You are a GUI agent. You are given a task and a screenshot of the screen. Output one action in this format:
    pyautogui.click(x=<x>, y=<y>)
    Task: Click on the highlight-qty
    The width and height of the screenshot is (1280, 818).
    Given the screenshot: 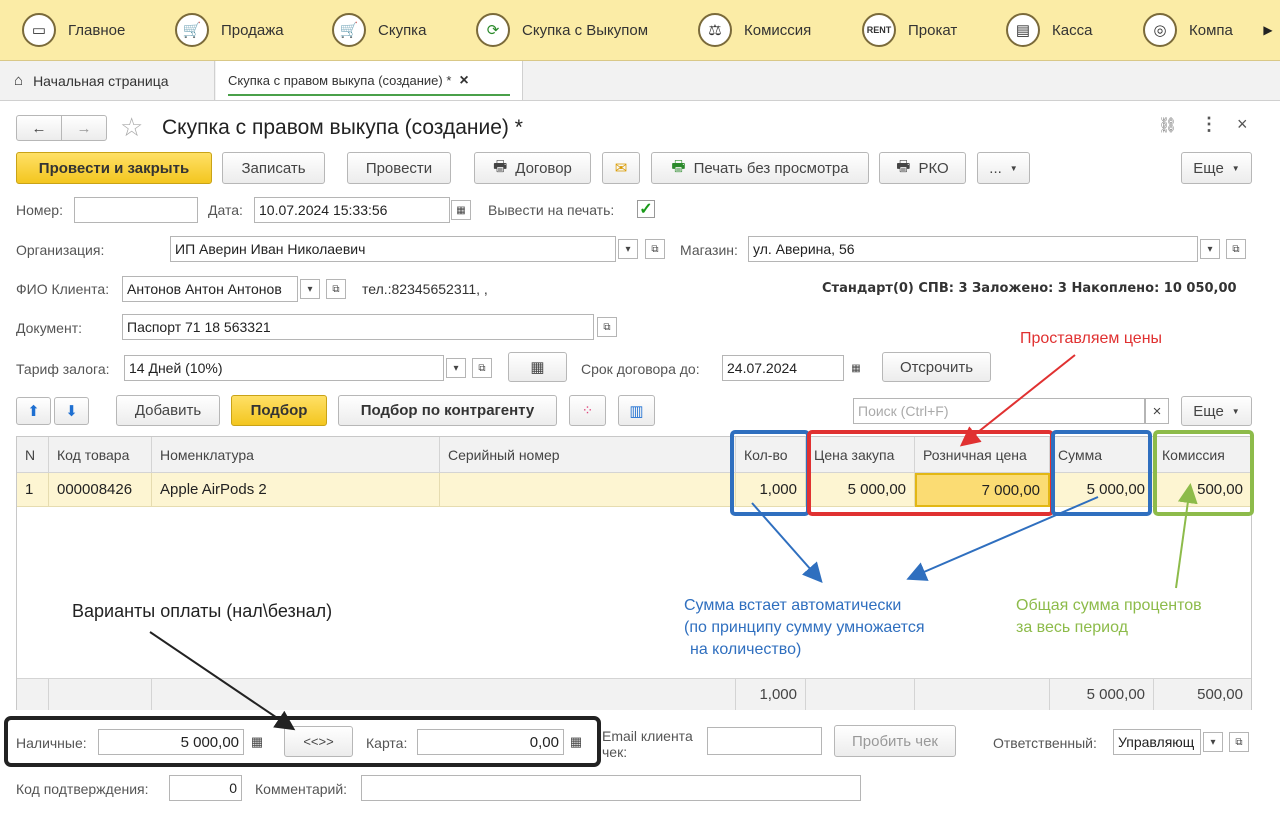 What is the action you would take?
    pyautogui.click(x=770, y=473)
    